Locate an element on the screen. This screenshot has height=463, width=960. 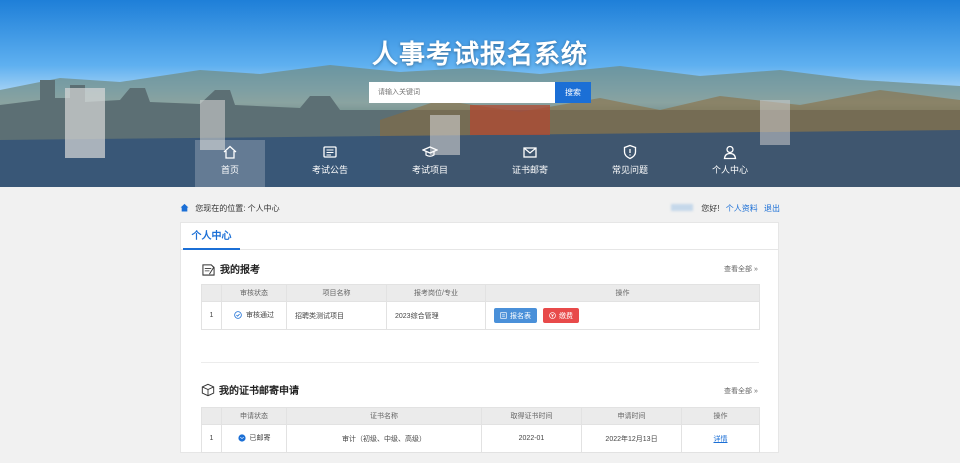
nav-cert-mail-label: 证书邮寄 is located at coordinates (529, 170).